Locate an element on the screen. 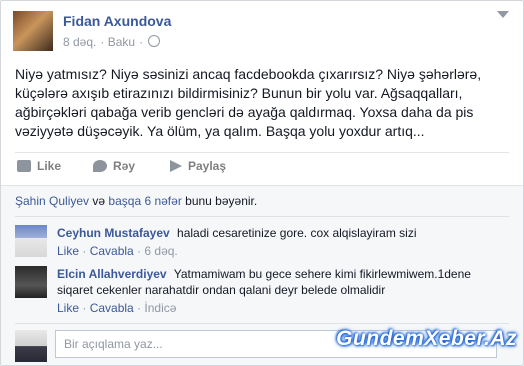 Image resolution: width=524 pixels, height=366 pixels. like-label: Like is located at coordinates (49, 166).